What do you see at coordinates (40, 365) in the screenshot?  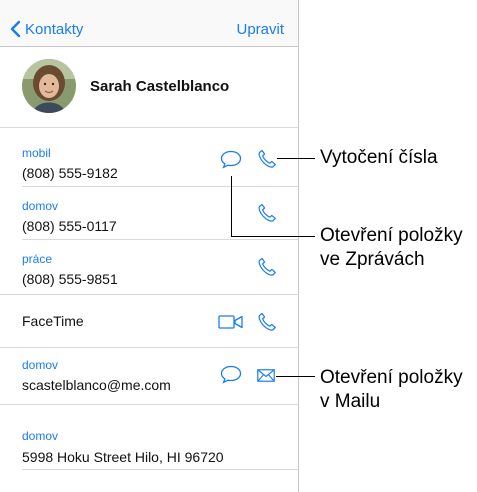 I see `email-label: domov` at bounding box center [40, 365].